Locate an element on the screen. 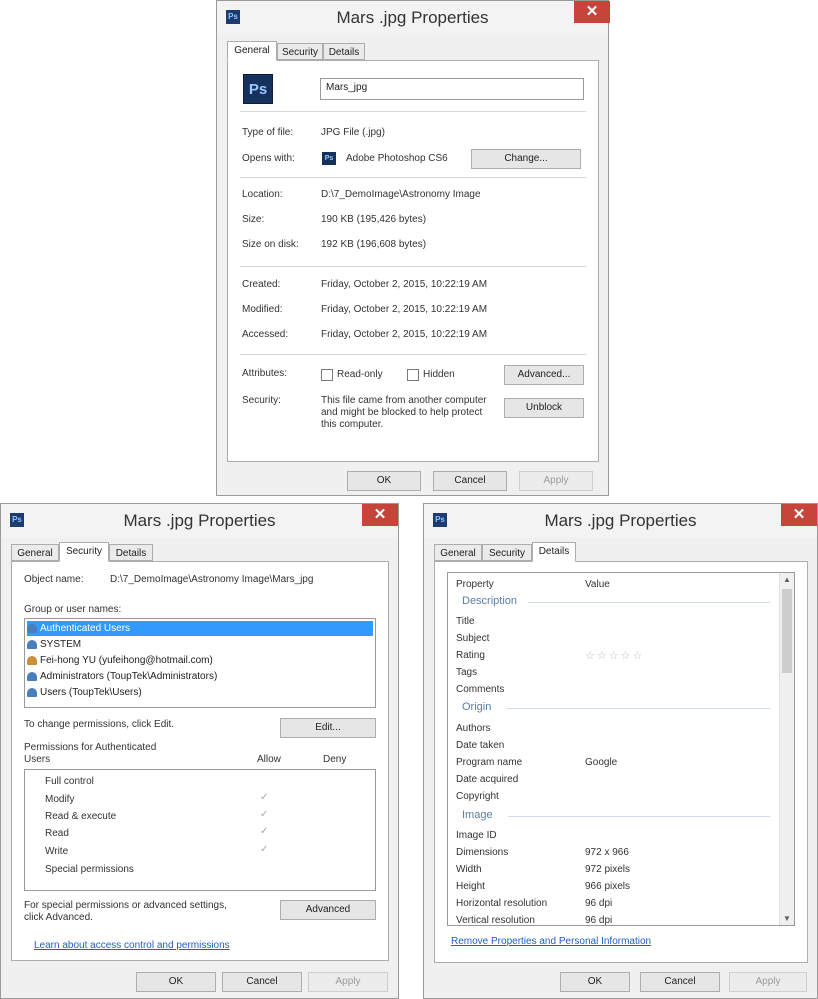  unblock-button: Unblock is located at coordinates (544, 408).